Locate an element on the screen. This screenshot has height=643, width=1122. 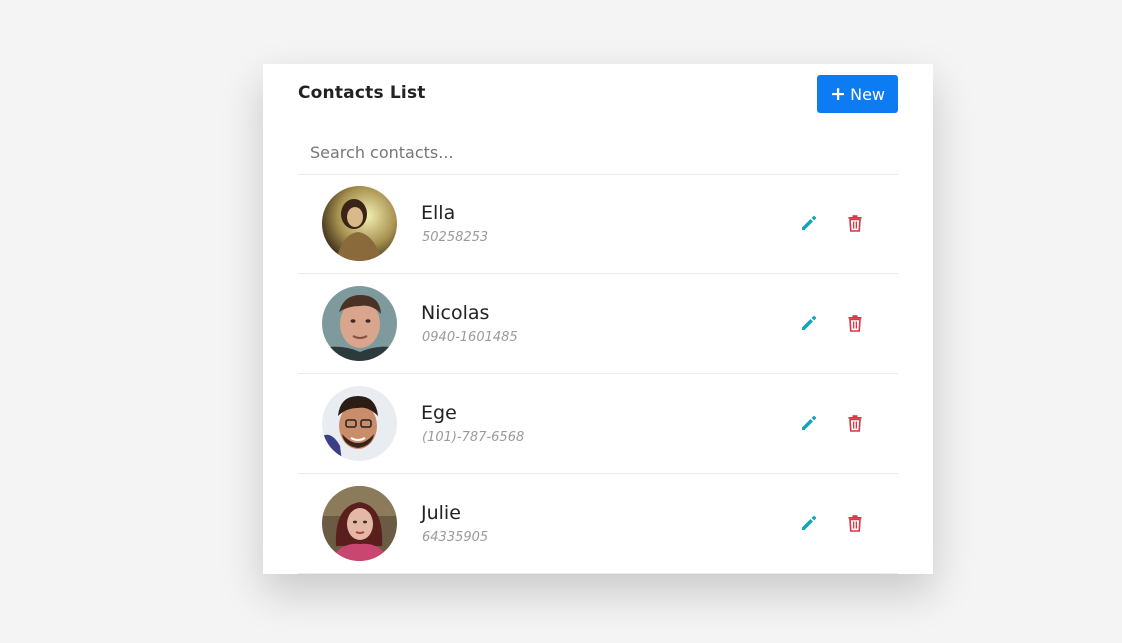
contact-name: Ege is located at coordinates (439, 413).